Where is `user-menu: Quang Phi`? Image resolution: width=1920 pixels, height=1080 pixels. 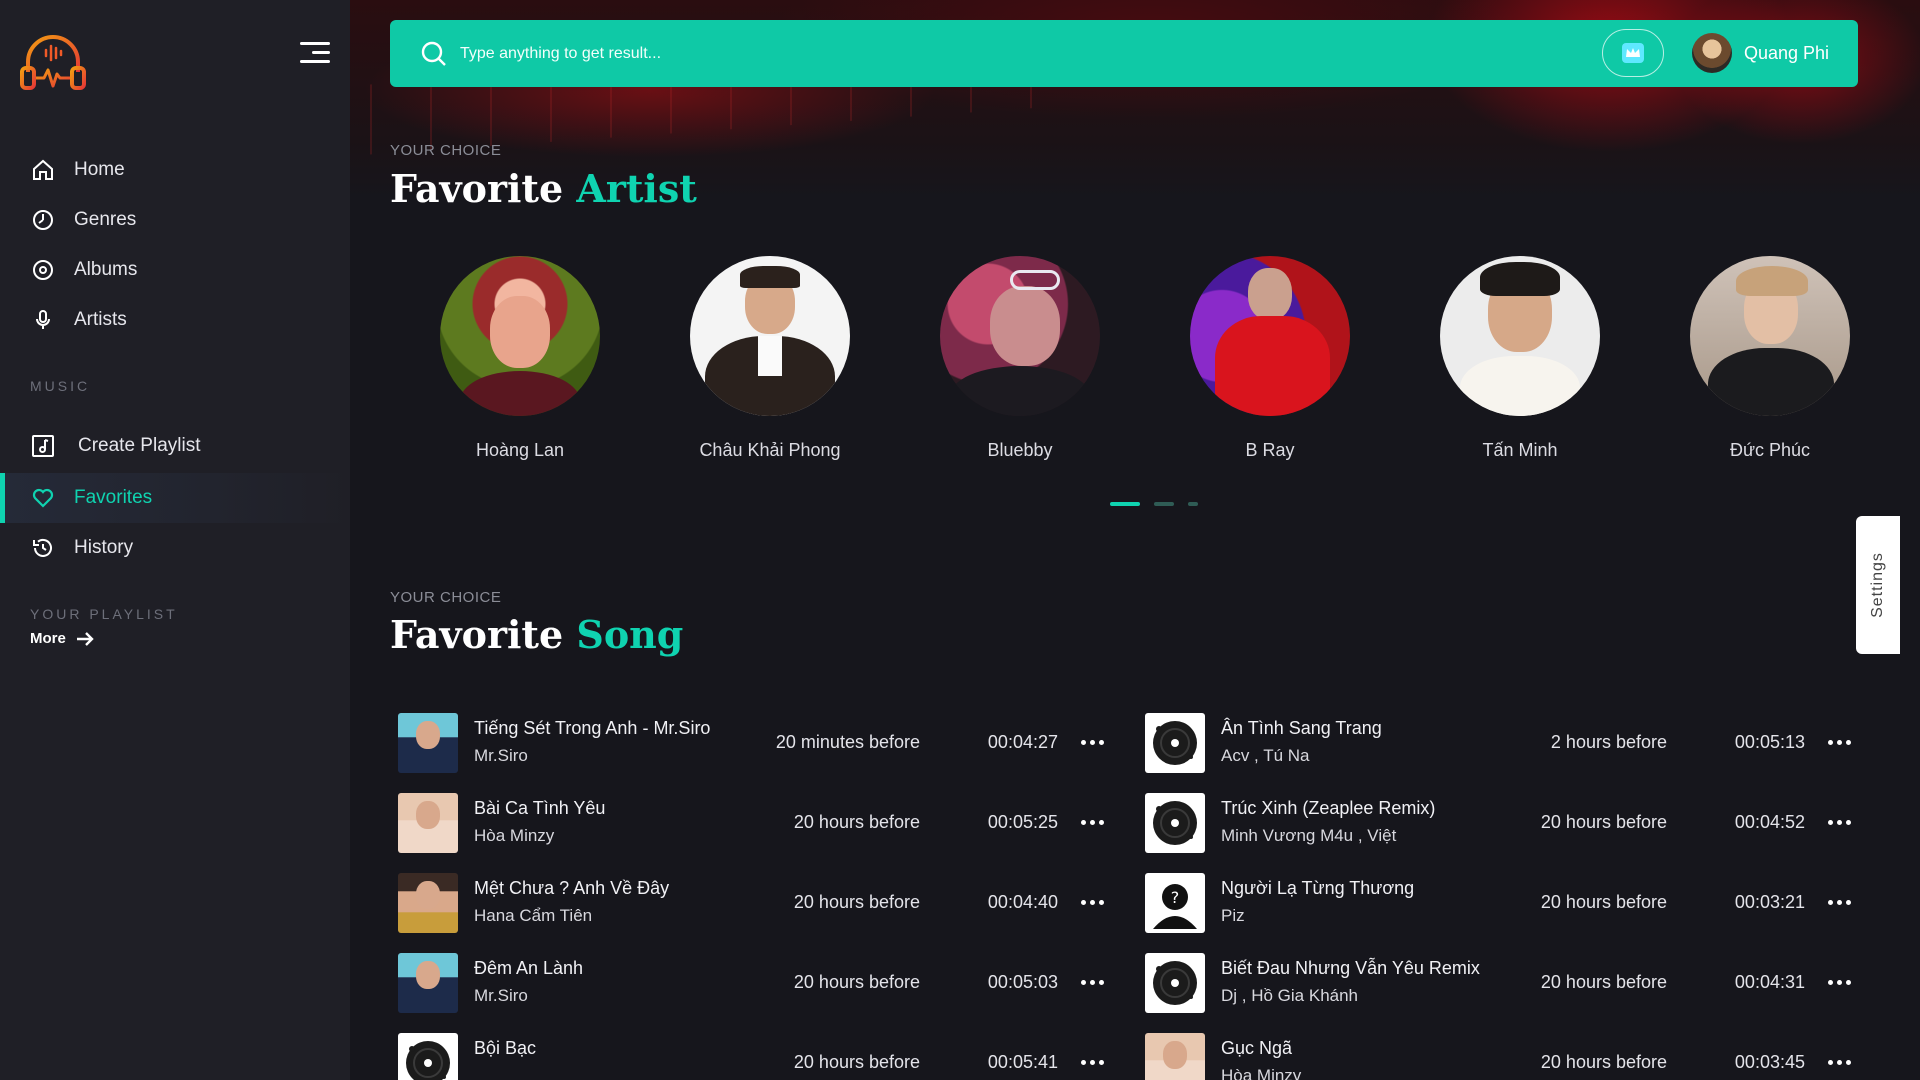 user-menu: Quang Phi is located at coordinates (1760, 53).